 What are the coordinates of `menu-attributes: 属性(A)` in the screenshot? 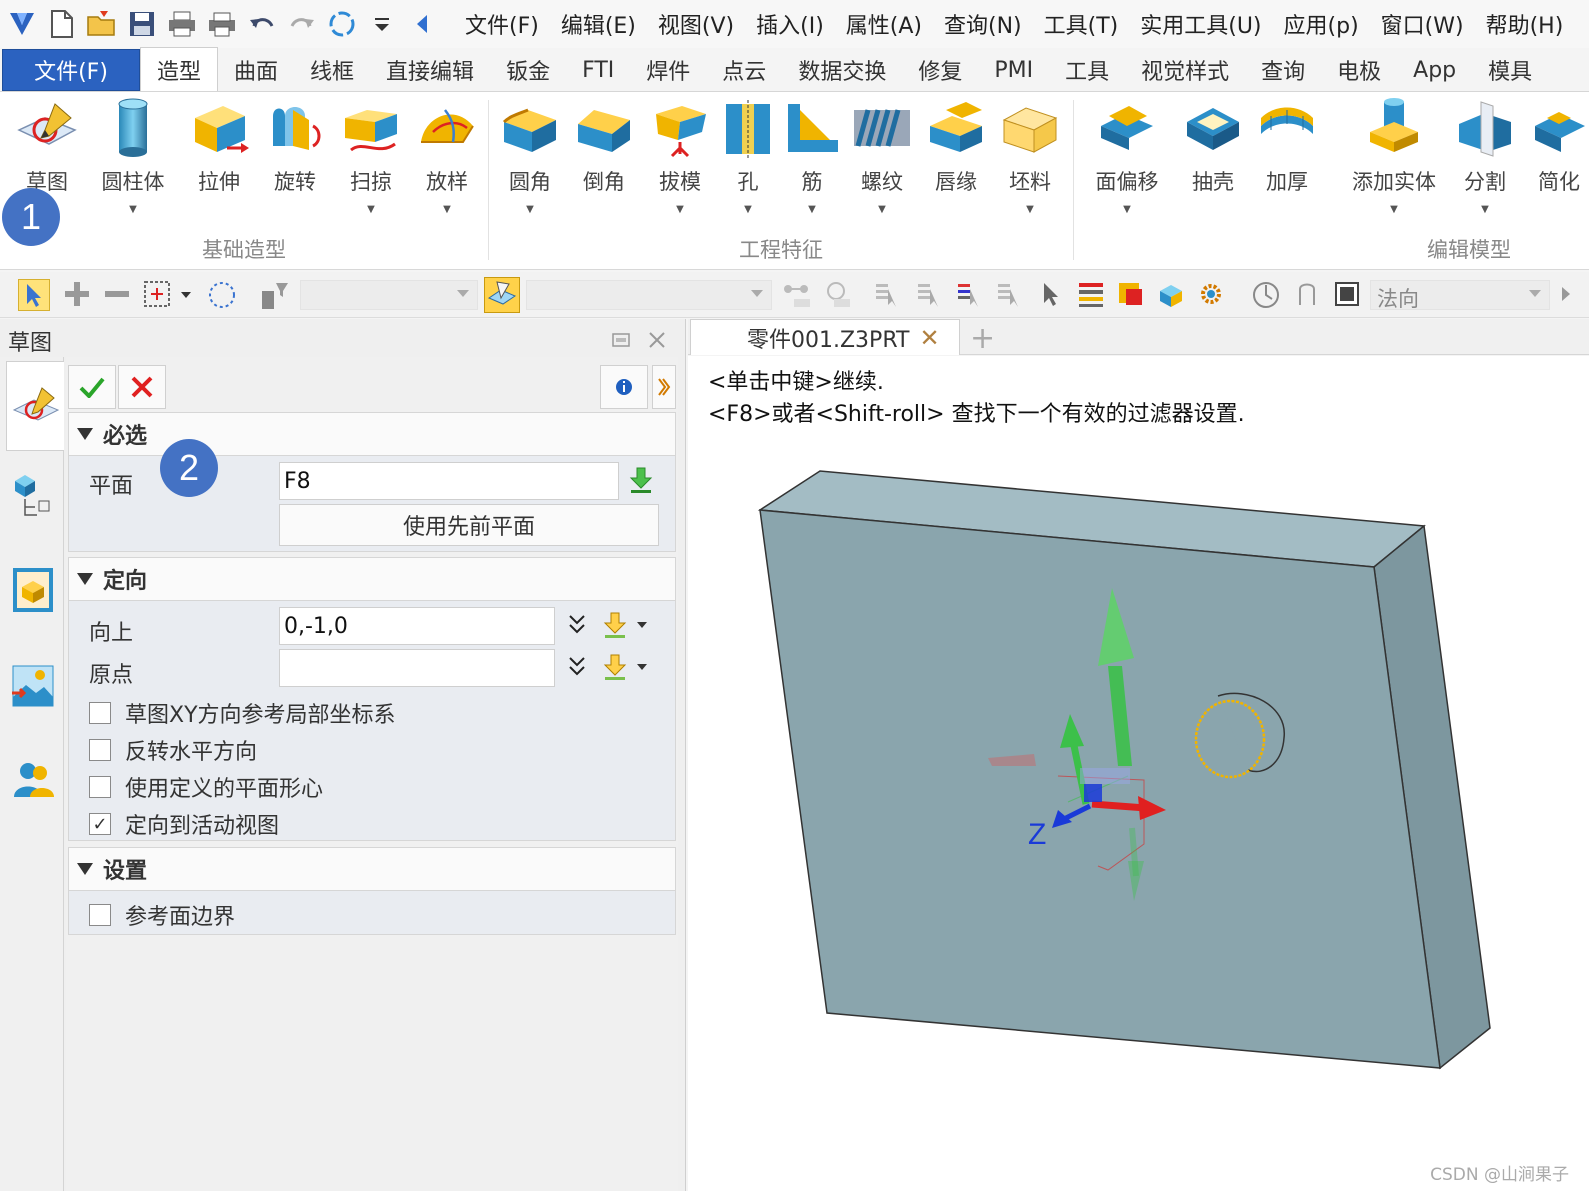 It's located at (884, 24).